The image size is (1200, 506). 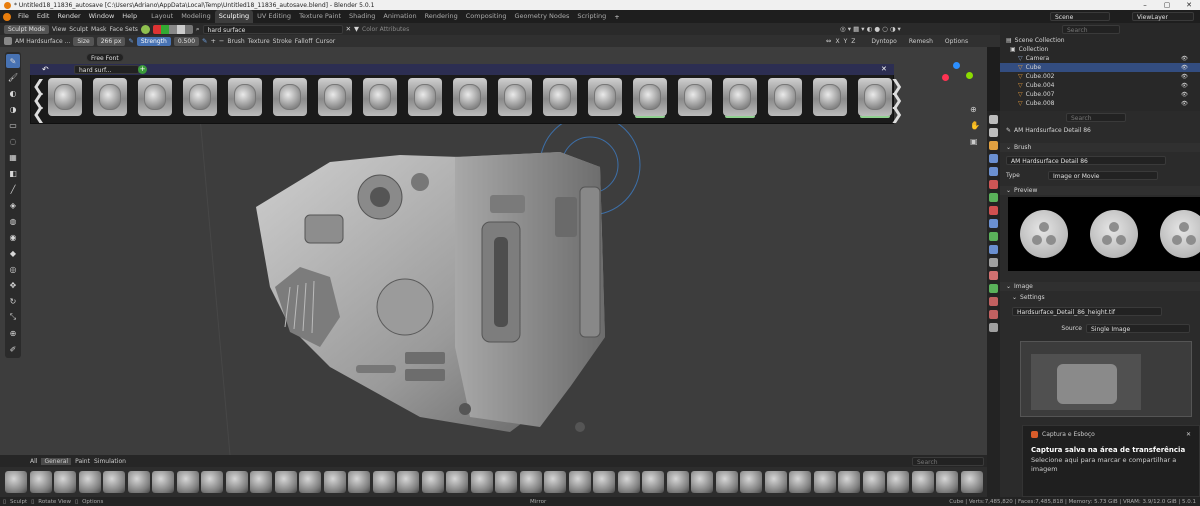 I want to click on scene-collection-row: ▤ Scene Collection, so click(x=1100, y=40).